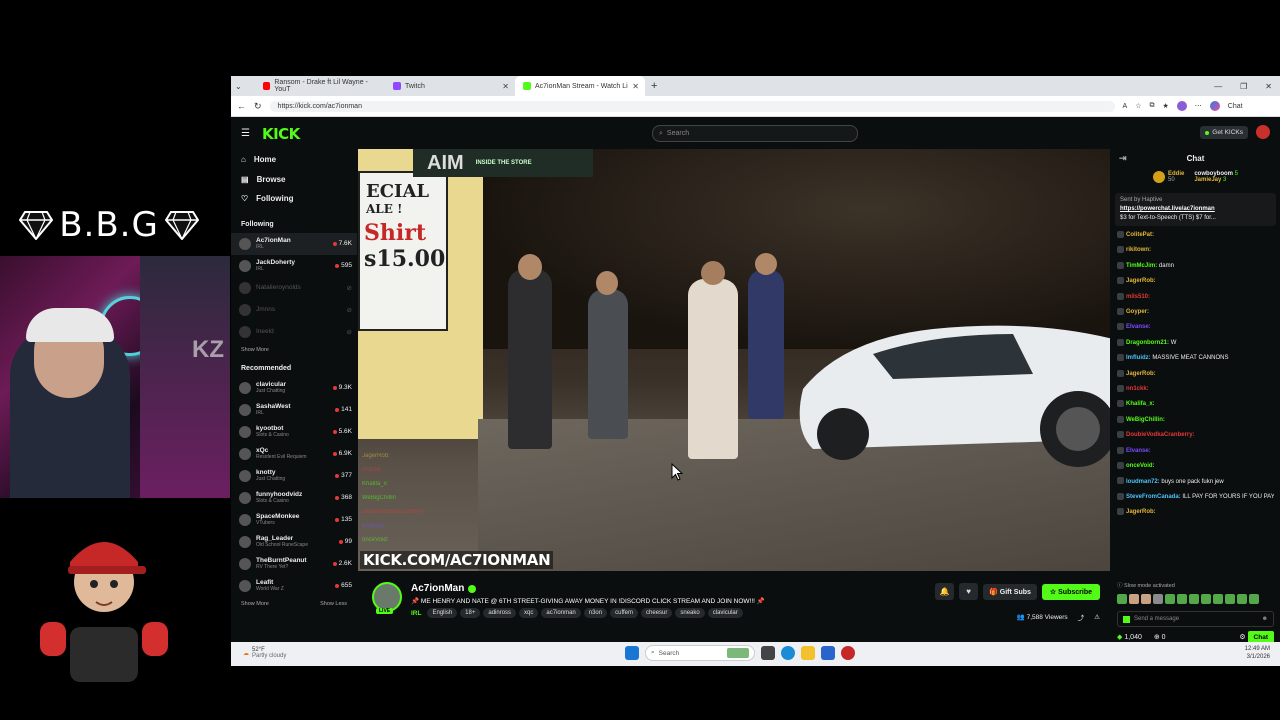 The height and width of the screenshot is (720, 1280). Describe the element at coordinates (1140, 404) in the screenshot. I see `chat-username: Khalifa_x:` at that location.